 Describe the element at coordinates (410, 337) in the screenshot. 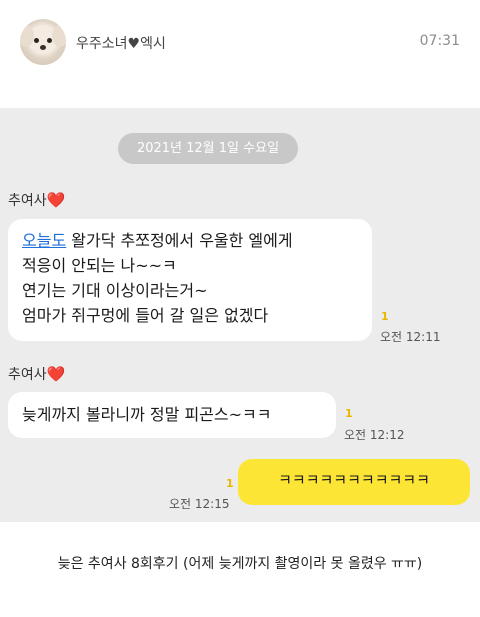

I see `message-time: 오전 12:11` at that location.